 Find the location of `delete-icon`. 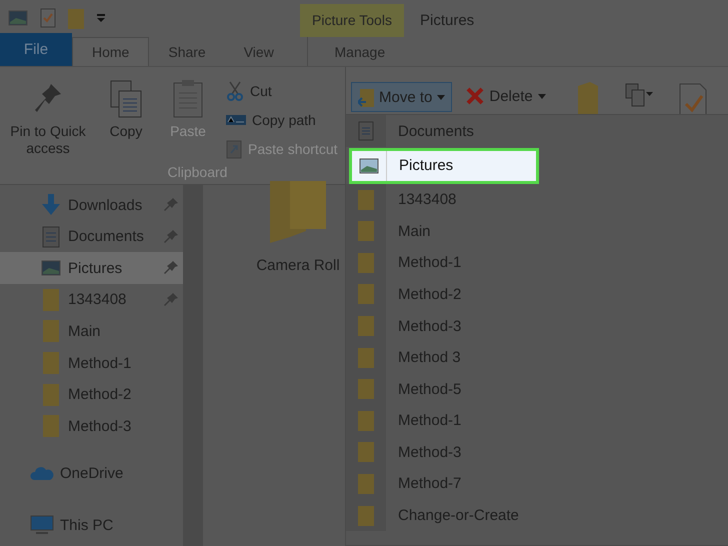

delete-icon is located at coordinates (475, 96).